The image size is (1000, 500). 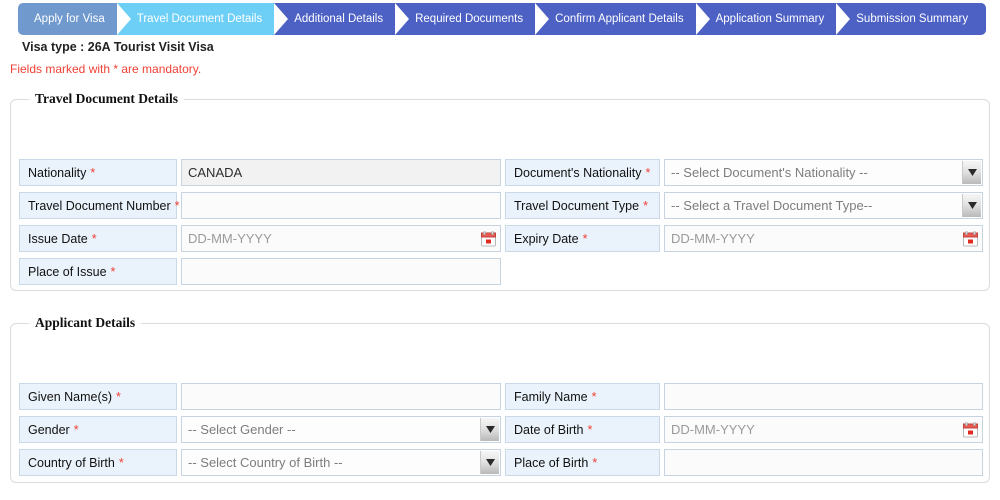 I want to click on label-documents-nationality: Document's Nationality *, so click(x=582, y=172).